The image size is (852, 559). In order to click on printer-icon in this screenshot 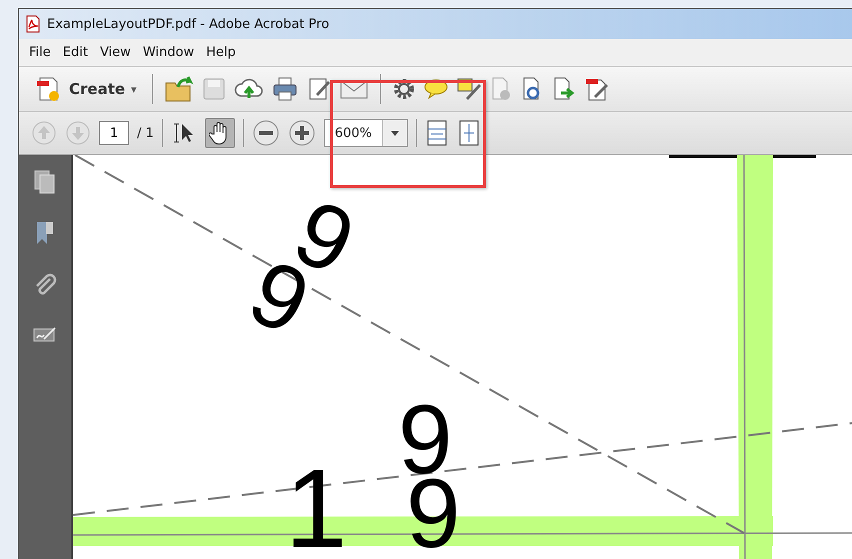, I will do `click(284, 89)`.